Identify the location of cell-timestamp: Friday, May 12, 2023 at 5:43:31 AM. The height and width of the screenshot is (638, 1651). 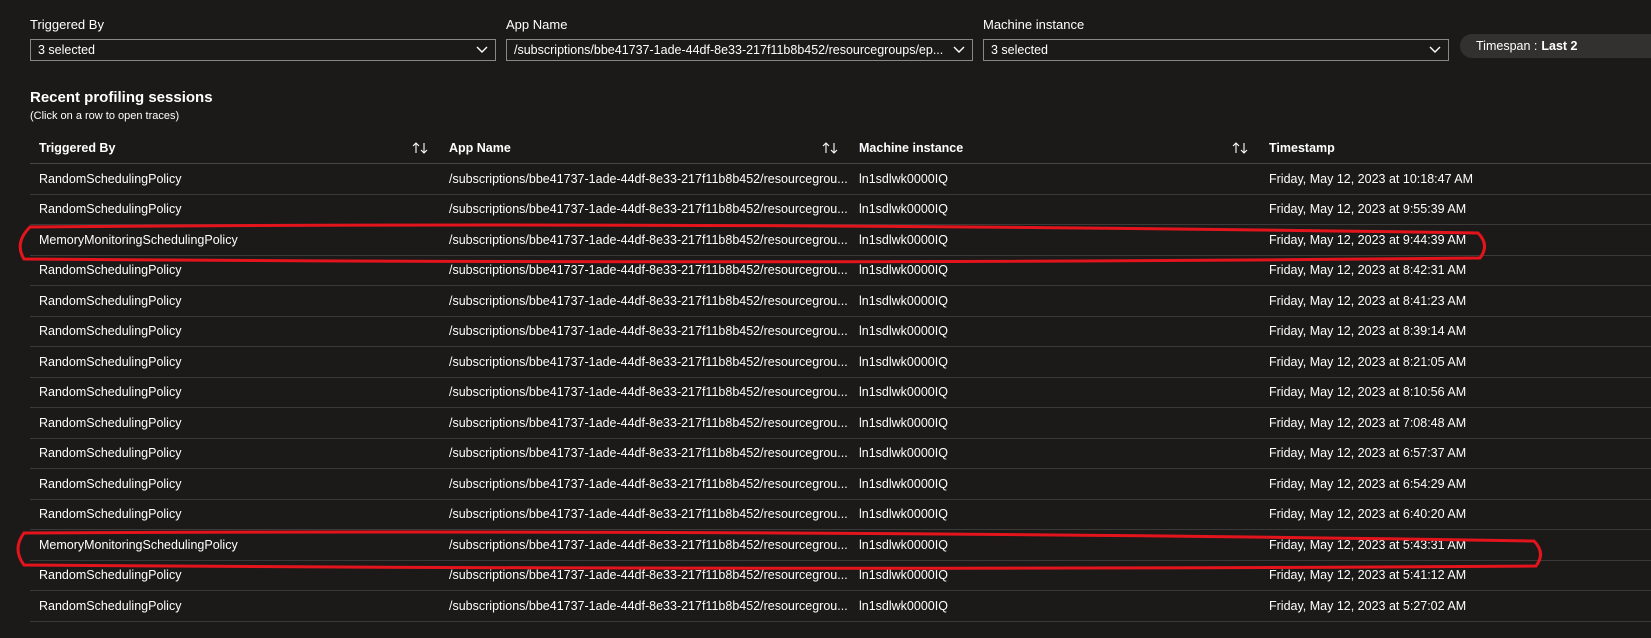
(1368, 544).